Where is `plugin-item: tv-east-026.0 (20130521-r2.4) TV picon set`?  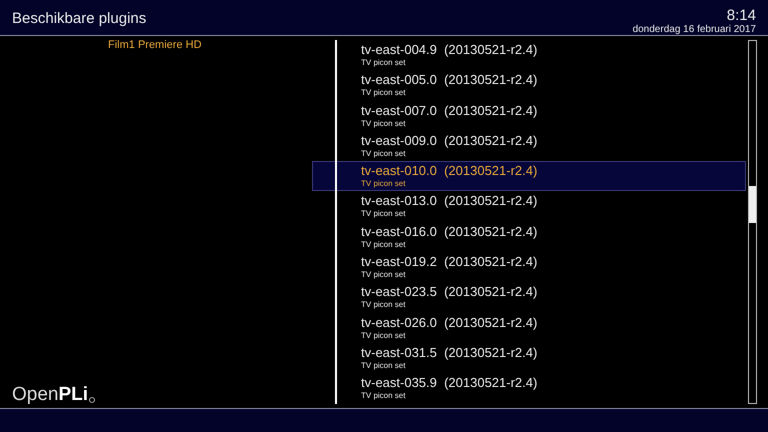
plugin-item: tv-east-026.0 (20130521-r2.4) TV picon set is located at coordinates (529, 327).